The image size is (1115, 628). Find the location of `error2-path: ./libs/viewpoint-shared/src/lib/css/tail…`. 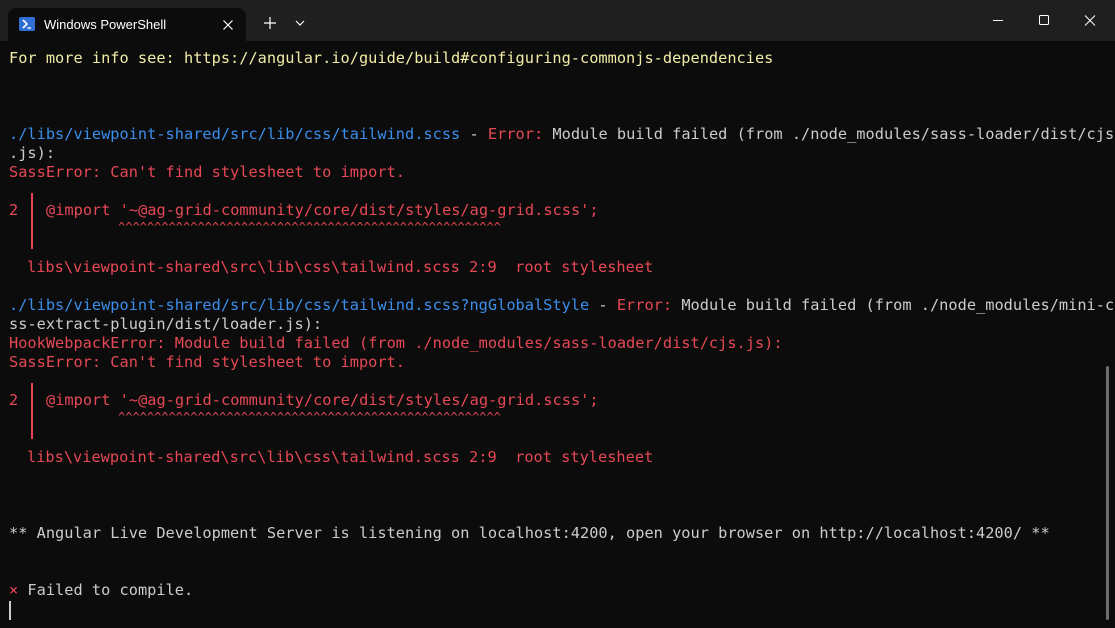

error2-path: ./libs/viewpoint-shared/src/lib/css/tail… is located at coordinates (299, 305).